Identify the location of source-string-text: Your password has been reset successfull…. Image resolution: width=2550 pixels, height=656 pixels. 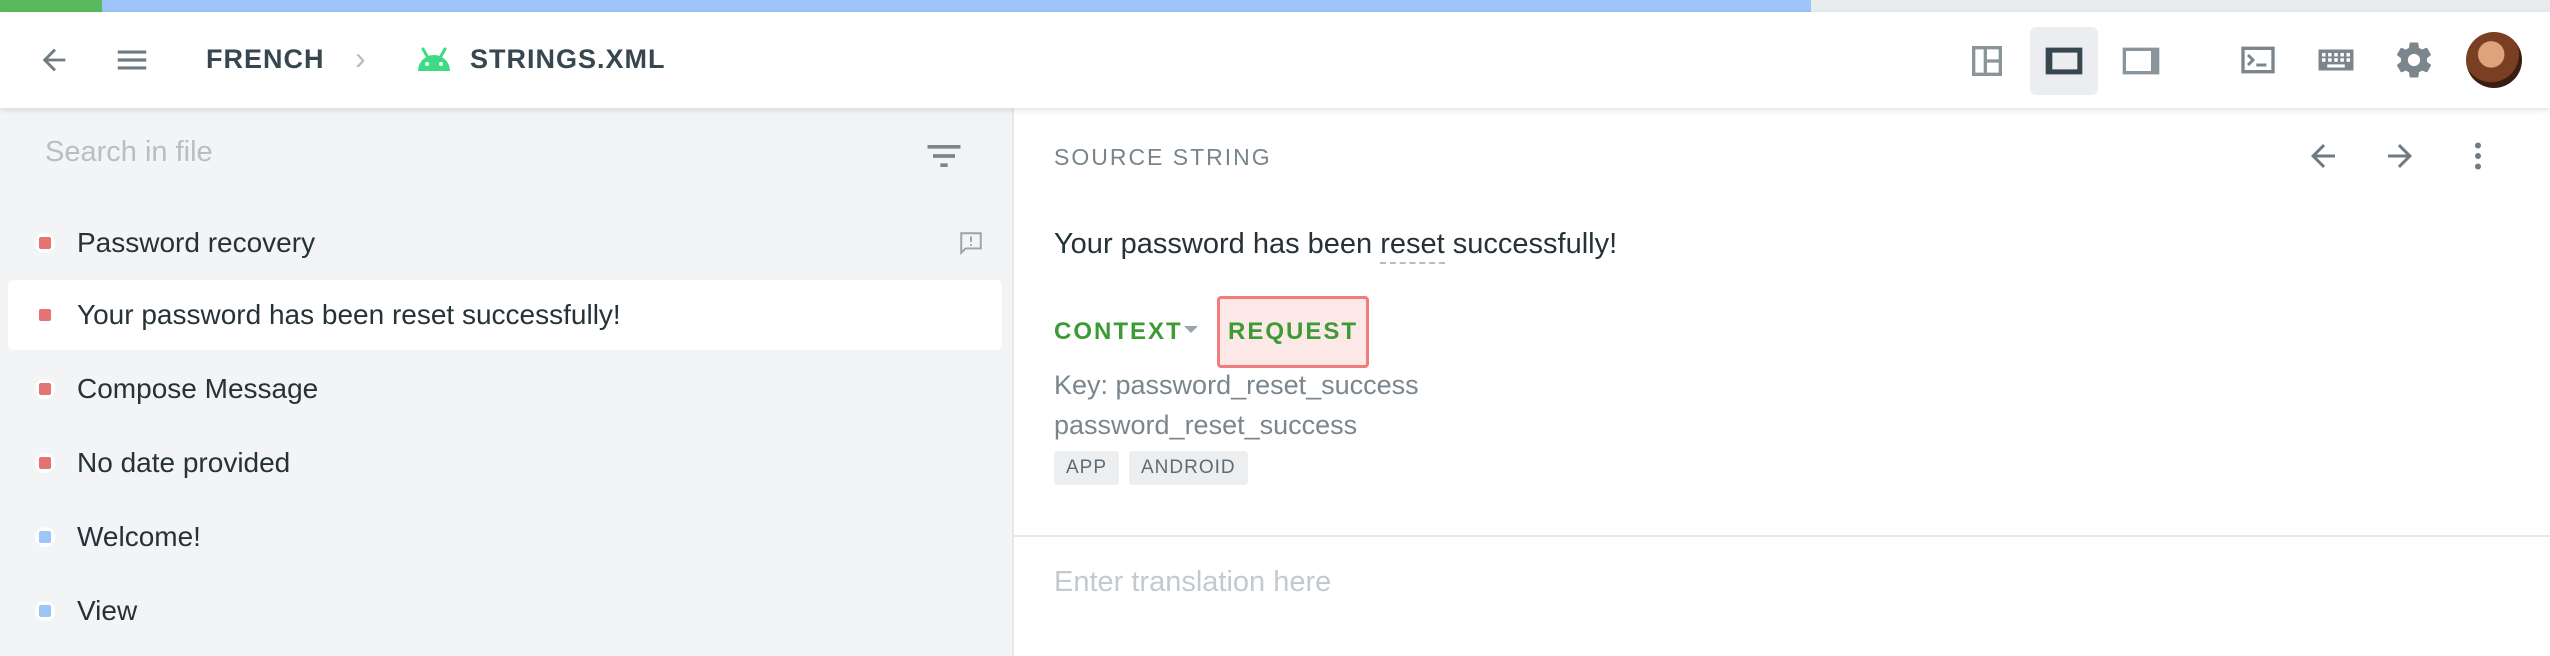
(1336, 246).